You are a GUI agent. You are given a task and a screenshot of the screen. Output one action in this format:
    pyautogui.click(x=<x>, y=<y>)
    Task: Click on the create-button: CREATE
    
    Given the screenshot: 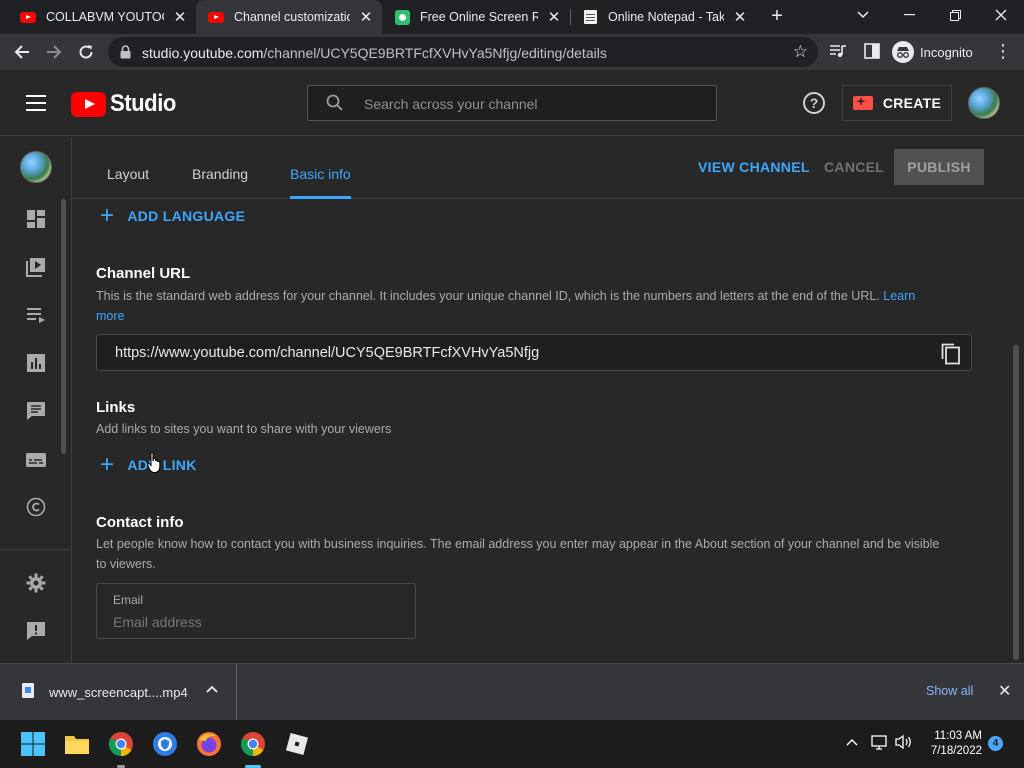 What is the action you would take?
    pyautogui.click(x=897, y=103)
    